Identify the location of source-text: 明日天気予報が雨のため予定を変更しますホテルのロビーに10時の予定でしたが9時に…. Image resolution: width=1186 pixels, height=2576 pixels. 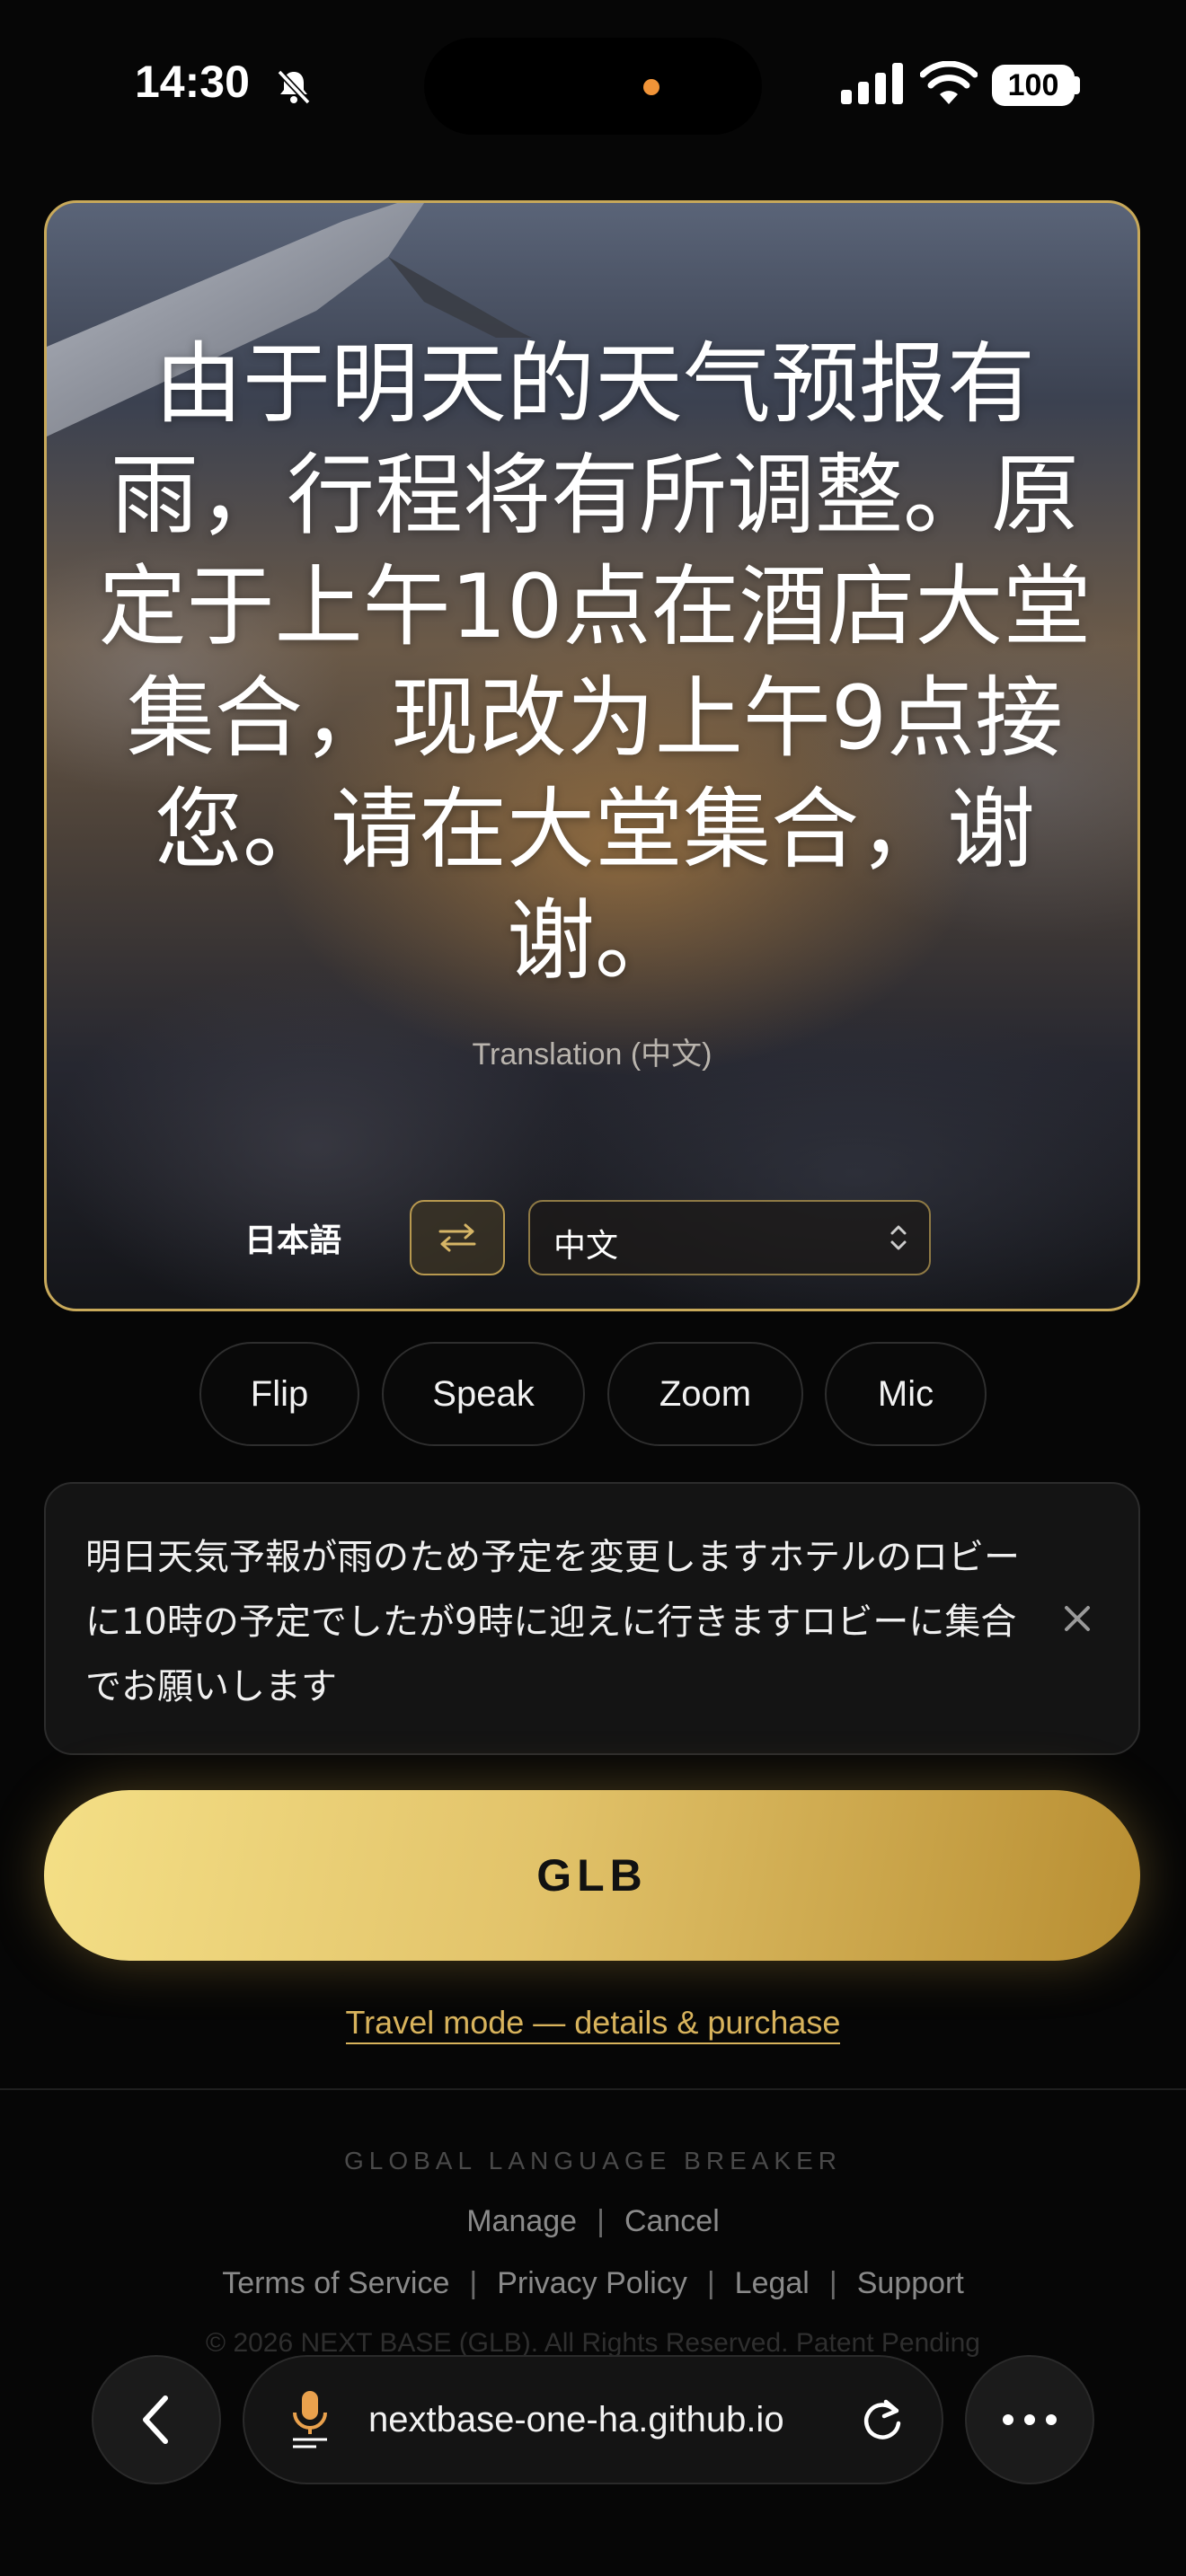
(552, 1622).